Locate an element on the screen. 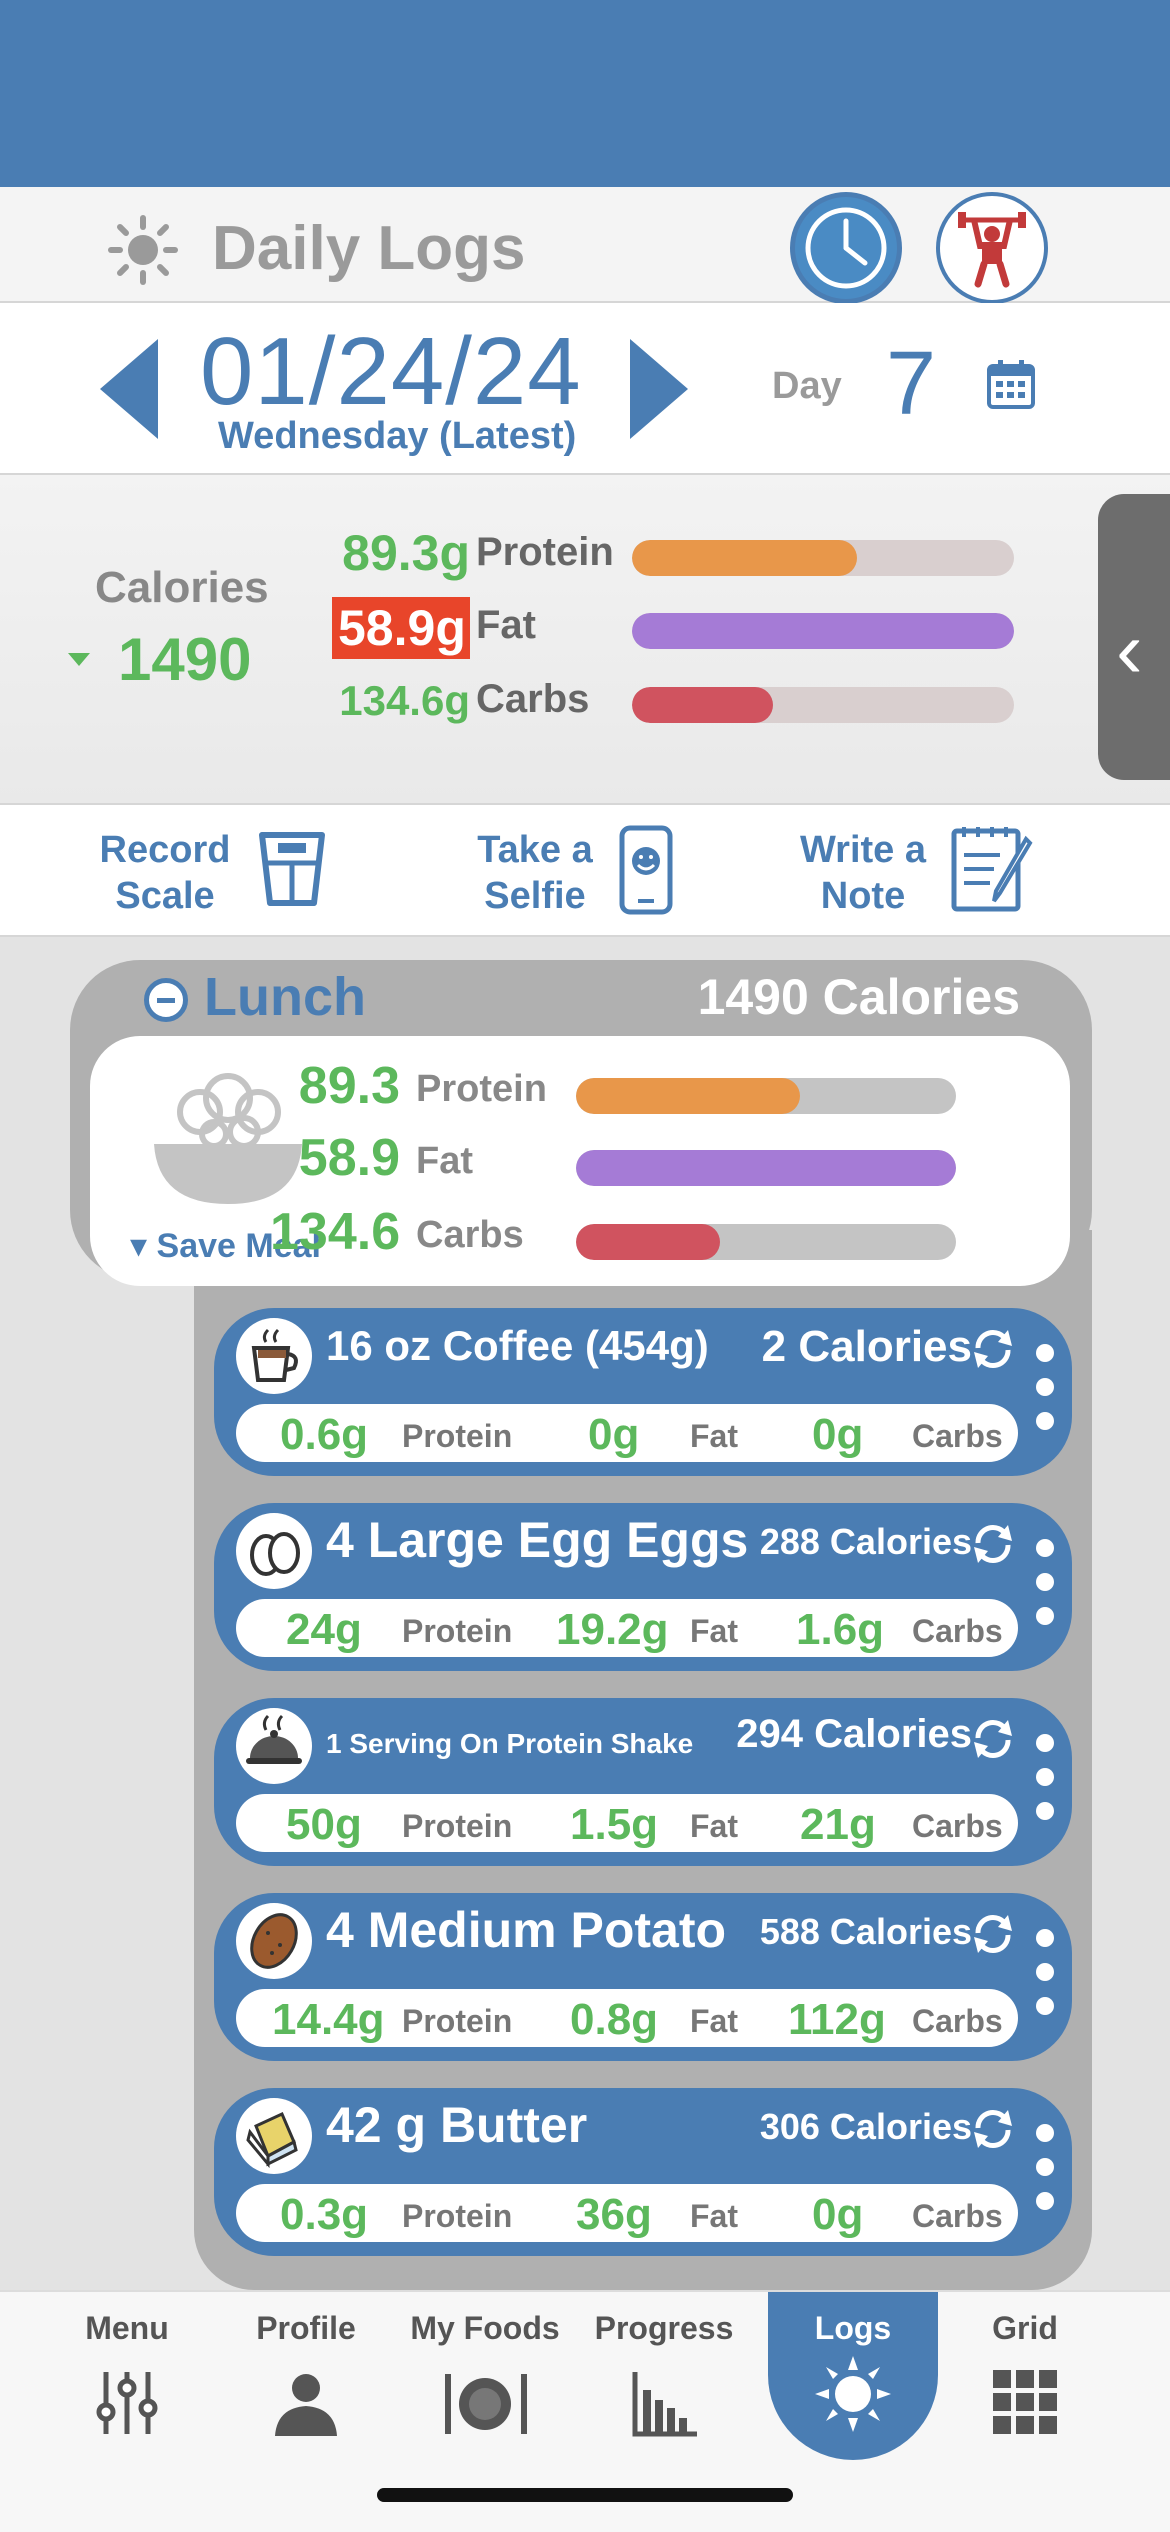 This screenshot has width=1170, height=2532. food-fat-value: 36g is located at coordinates (614, 2214).